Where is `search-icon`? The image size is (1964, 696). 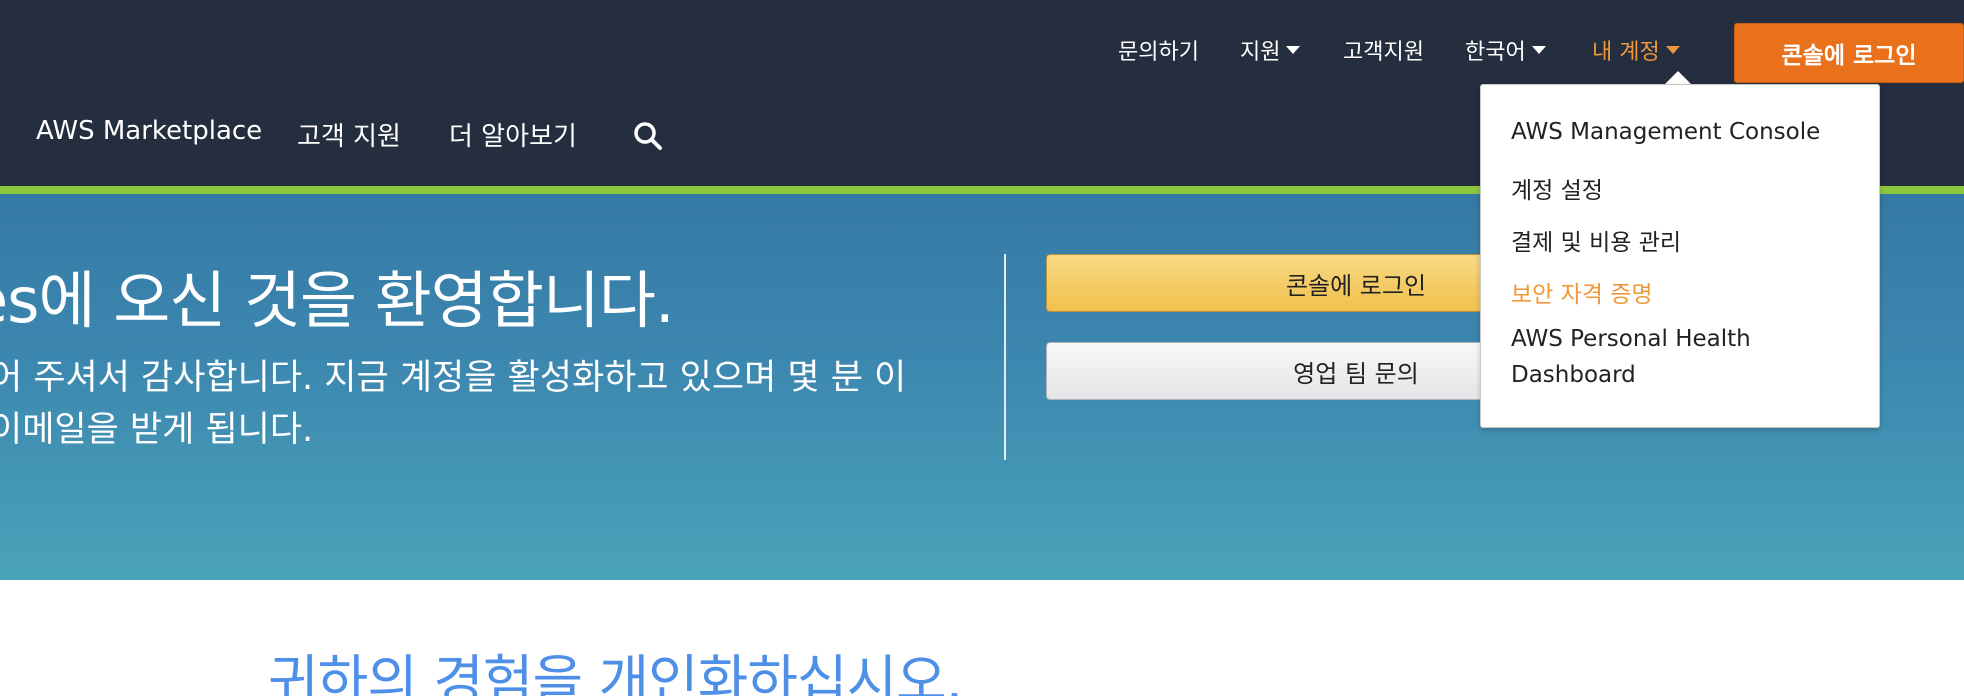
search-icon is located at coordinates (648, 136).